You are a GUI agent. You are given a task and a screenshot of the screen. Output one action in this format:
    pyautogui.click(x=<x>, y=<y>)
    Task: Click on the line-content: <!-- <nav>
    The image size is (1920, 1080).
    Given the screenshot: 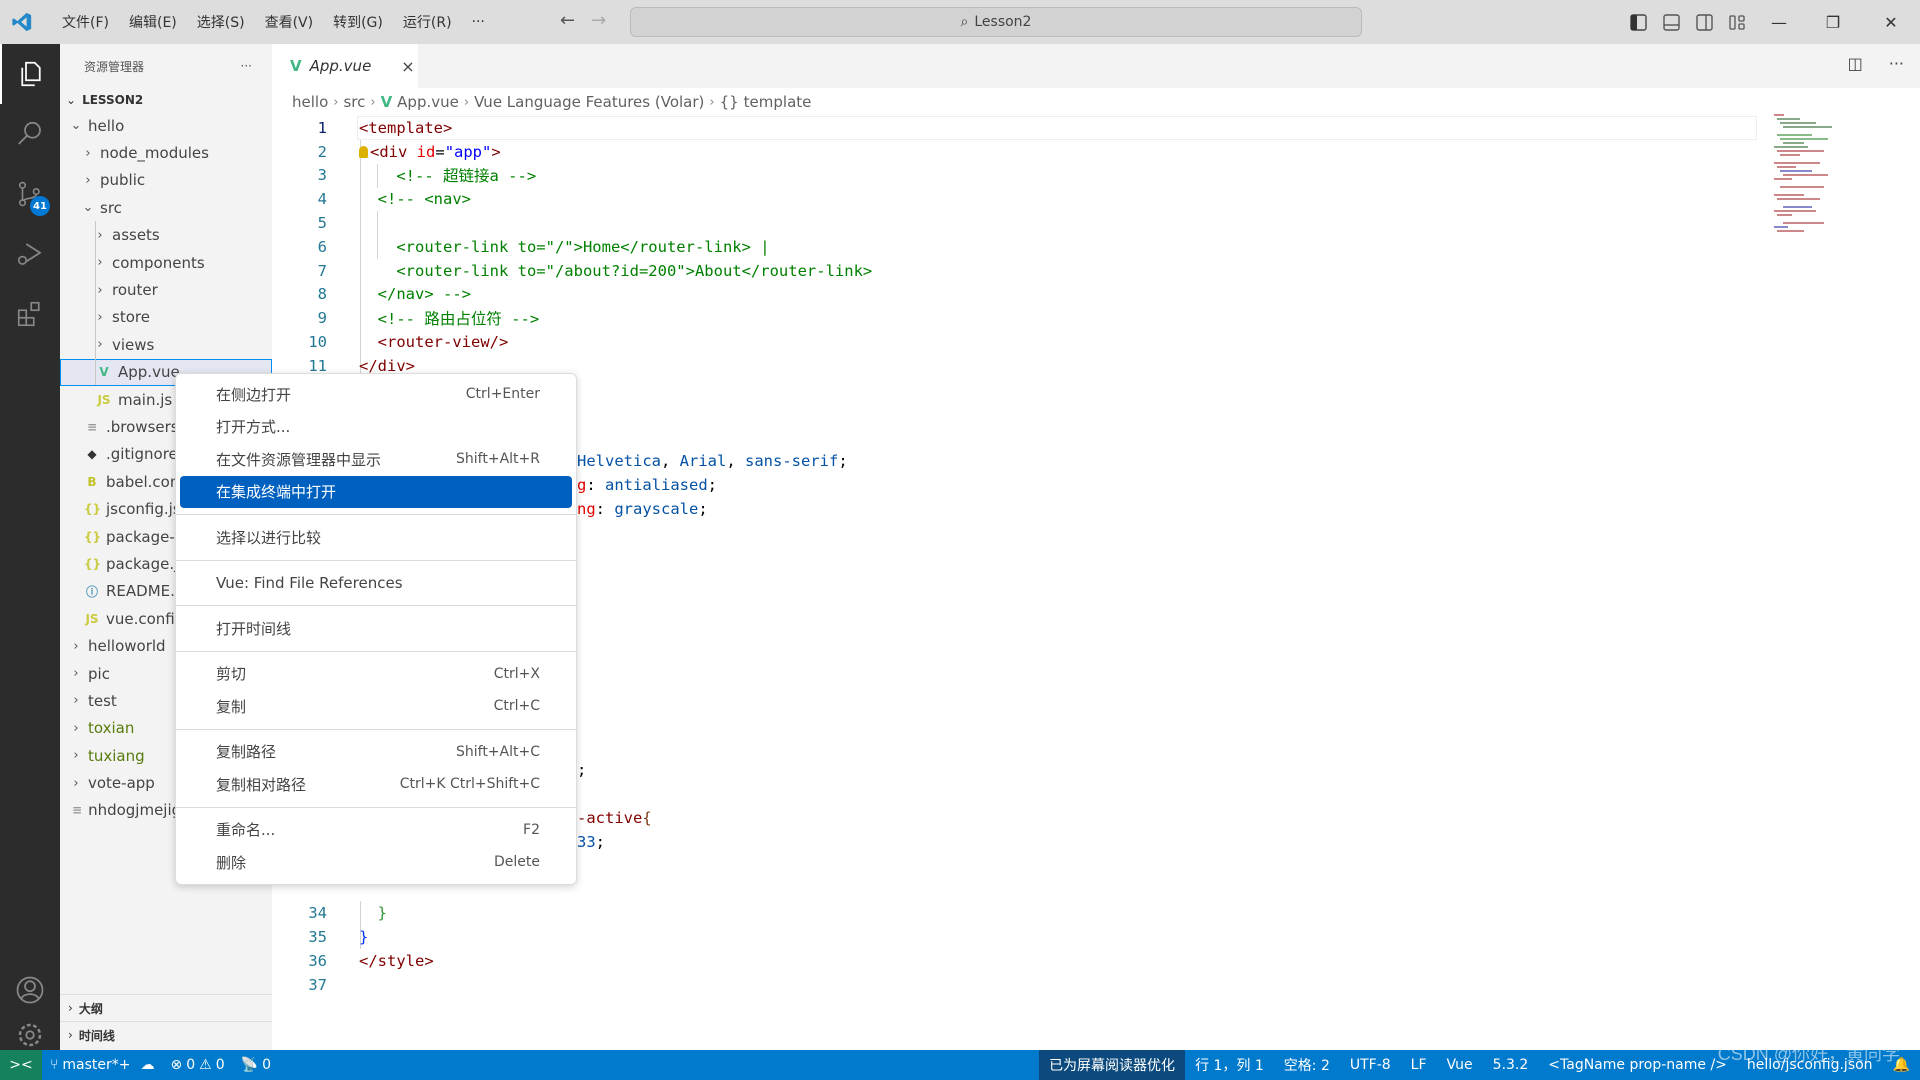 What is the action you would take?
    pyautogui.click(x=424, y=199)
    